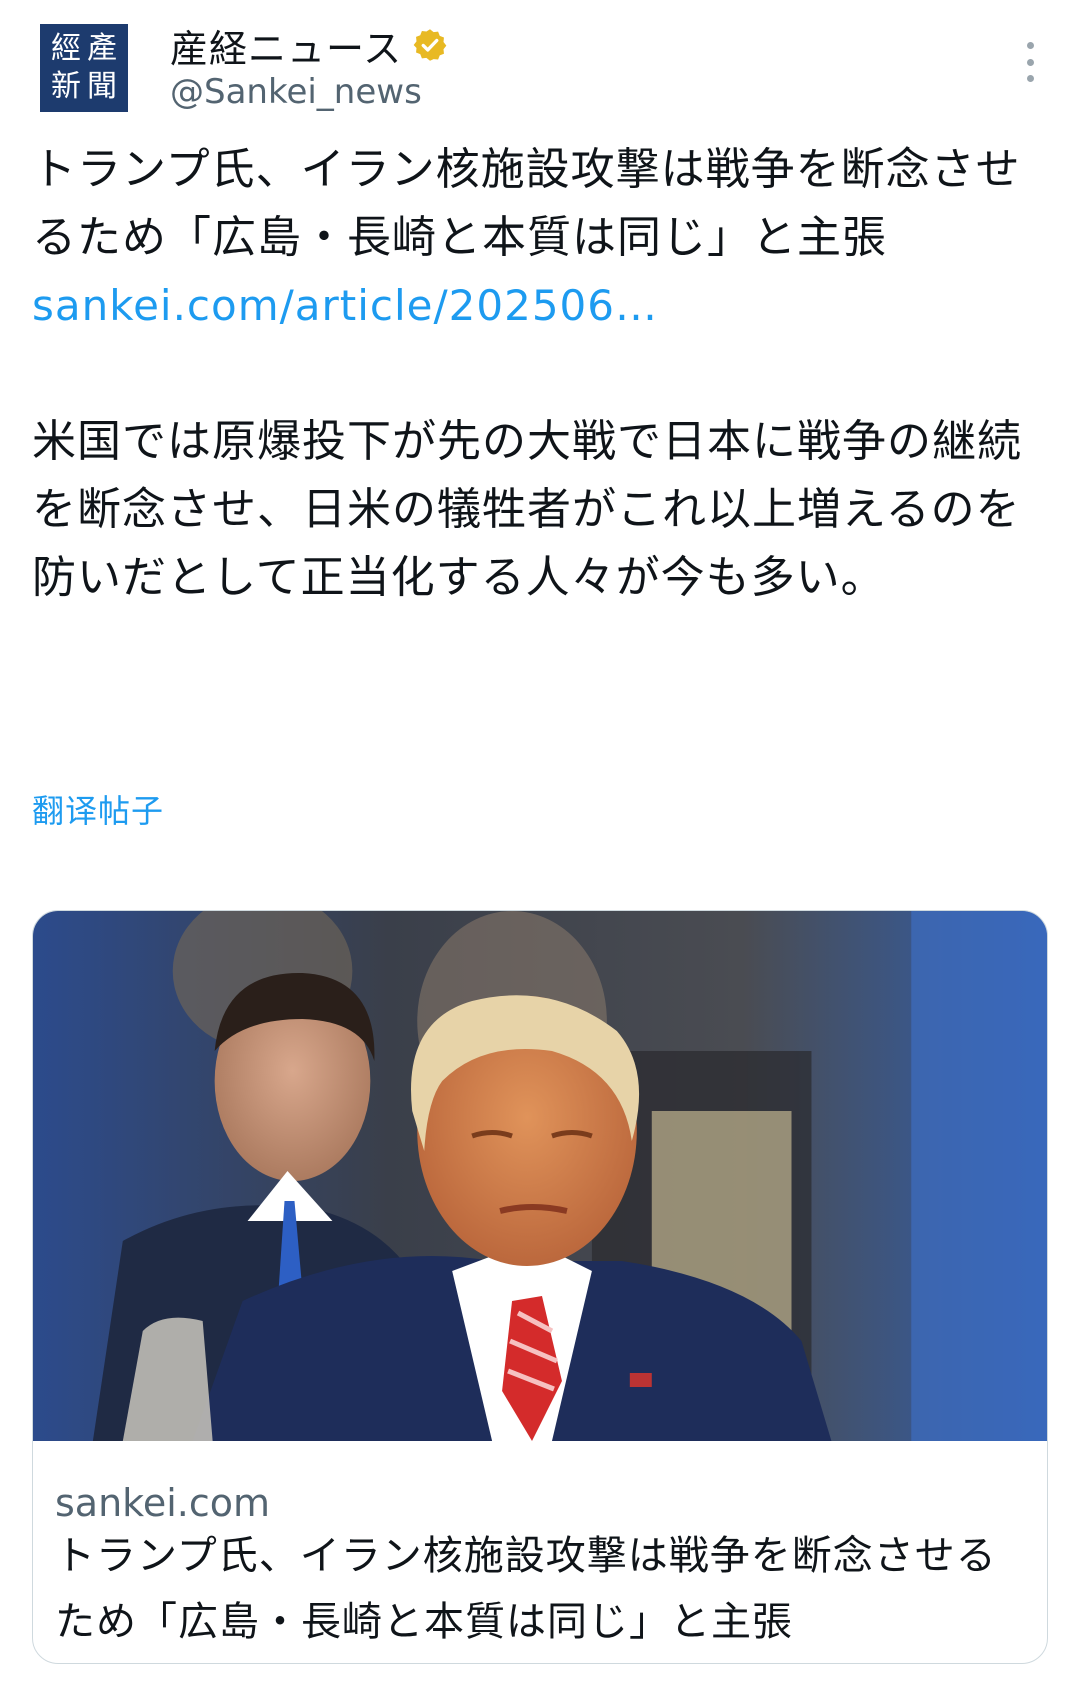  What do you see at coordinates (430, 45) in the screenshot?
I see `gold-verified-badge-icon` at bounding box center [430, 45].